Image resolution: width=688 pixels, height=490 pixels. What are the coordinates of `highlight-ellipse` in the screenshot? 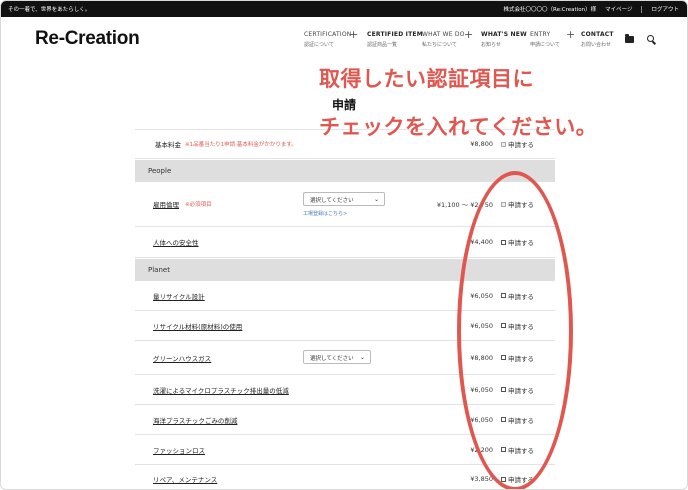 It's located at (515, 330).